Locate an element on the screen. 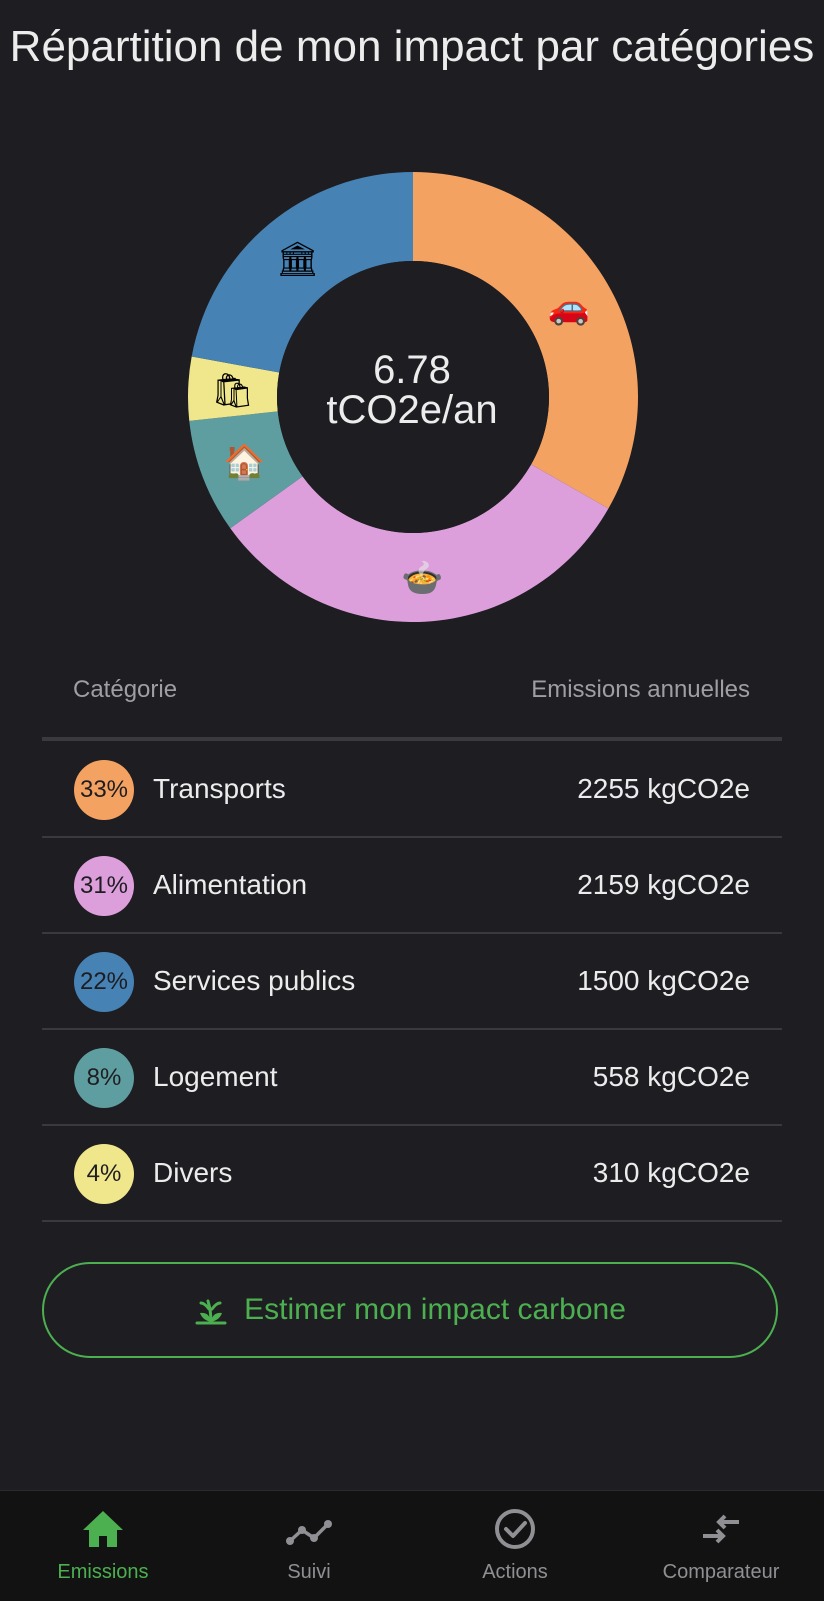 This screenshot has height=1601, width=824. nav-tab-comparateur: Comparateur is located at coordinates (721, 1546).